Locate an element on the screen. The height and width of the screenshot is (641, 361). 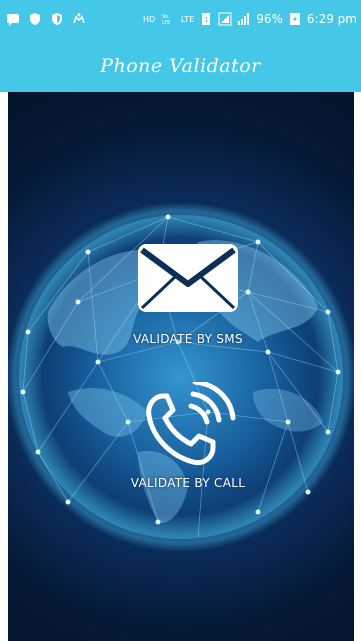
status-bar: HD Vo LTE LTE 1 96% 6:29 pm is located at coordinates (180, 20).